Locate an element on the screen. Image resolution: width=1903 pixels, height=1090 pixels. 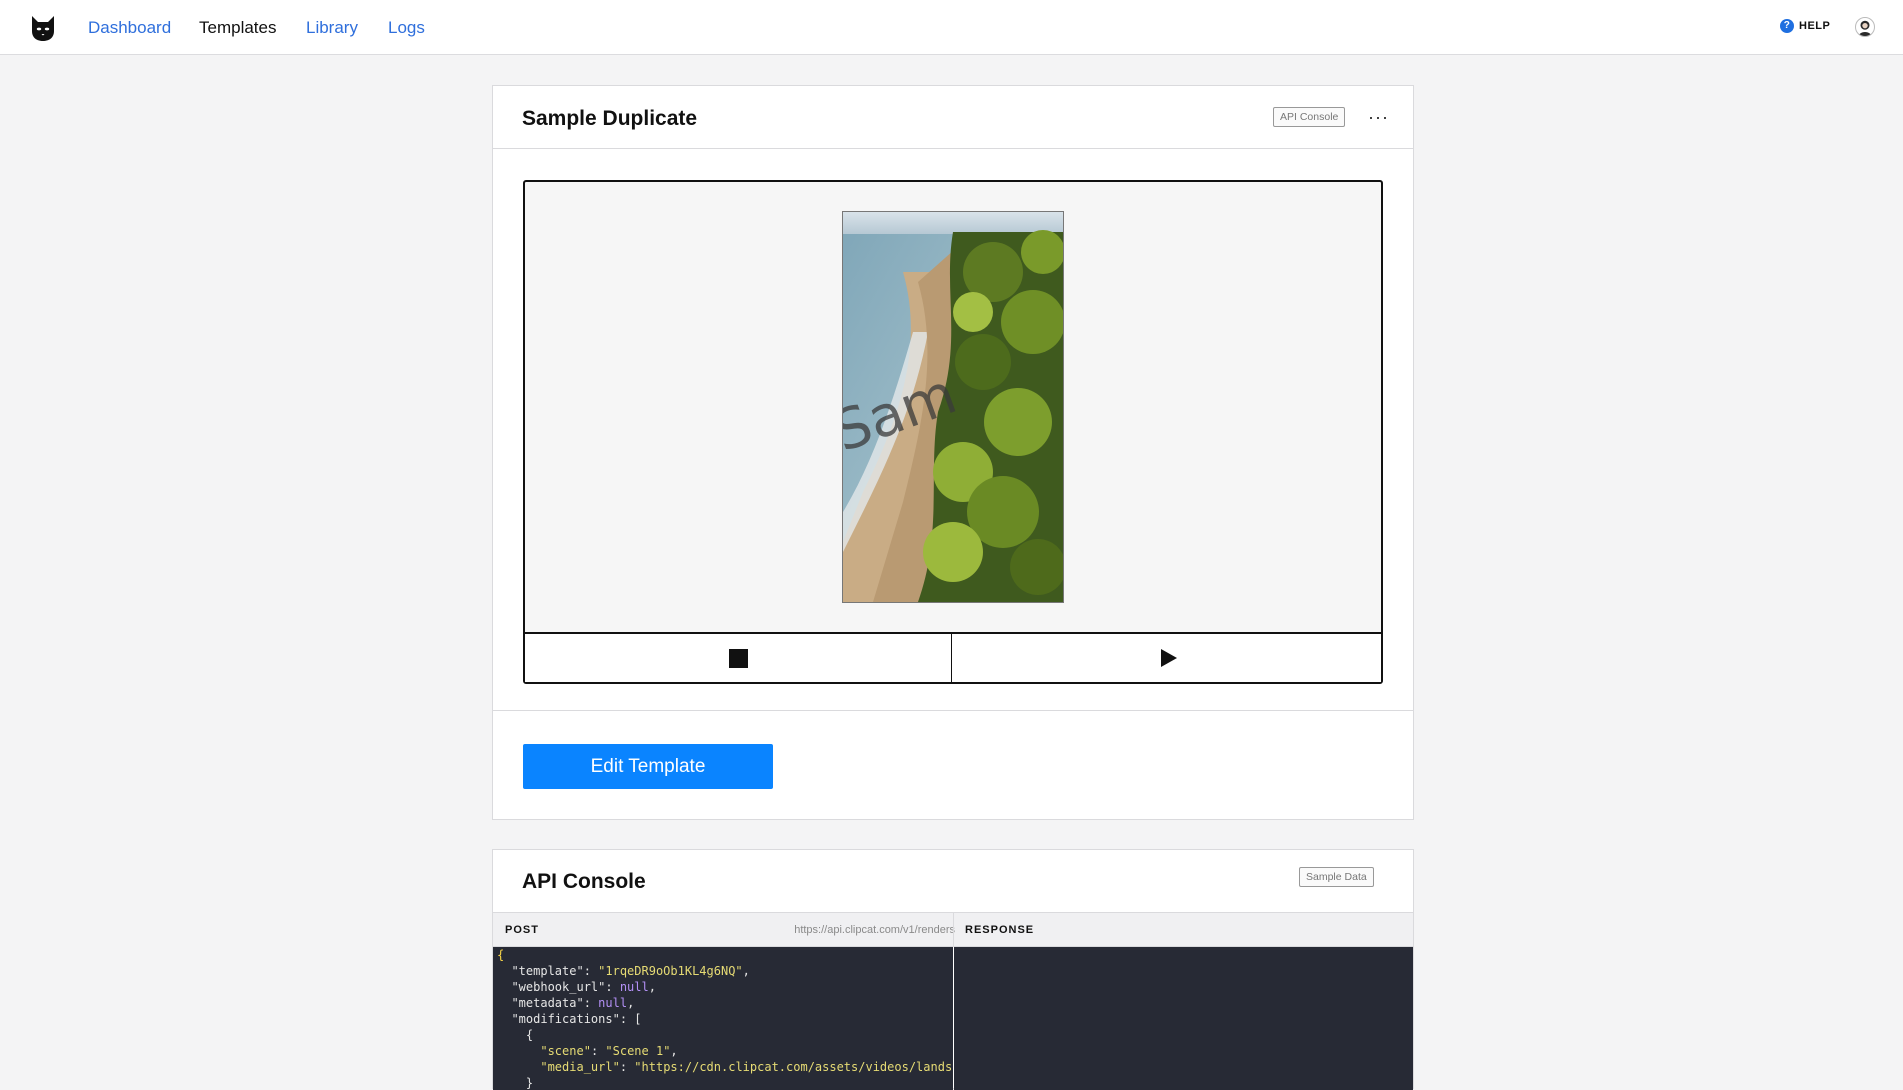
playback-controls is located at coordinates (953, 657).